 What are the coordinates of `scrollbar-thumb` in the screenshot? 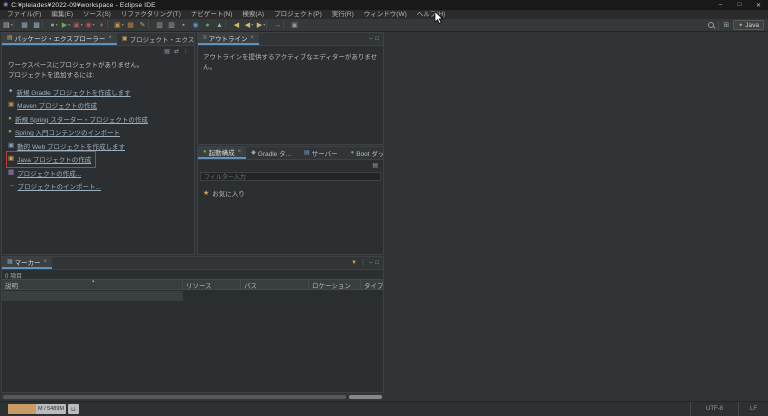 It's located at (174, 397).